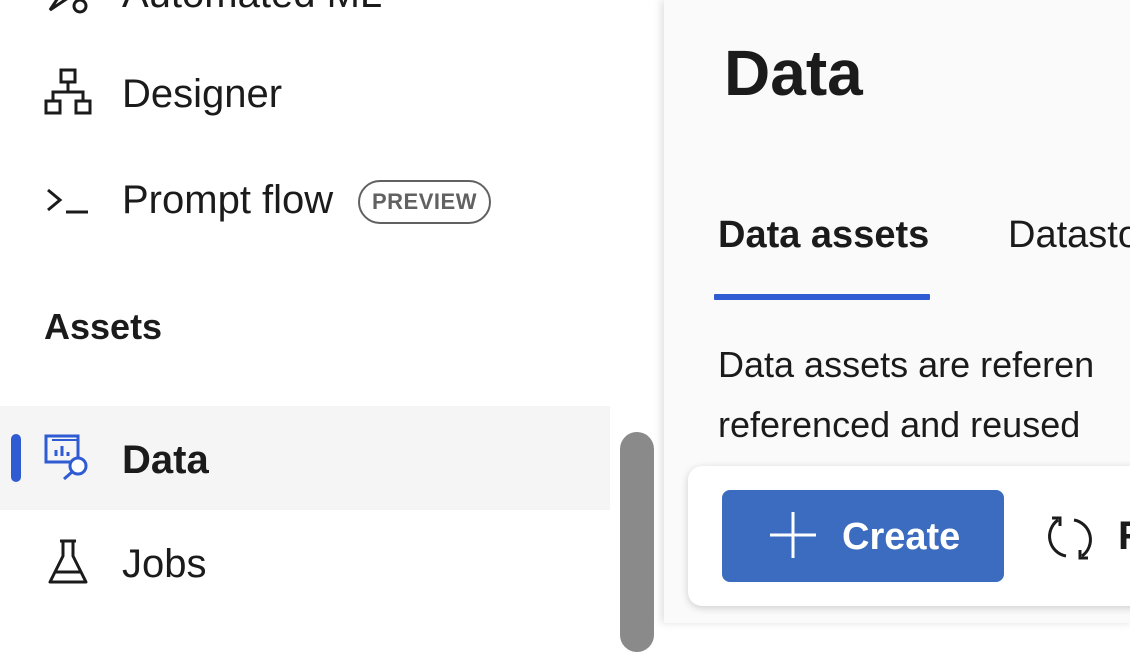 This screenshot has height=652, width=1130. What do you see at coordinates (16, 458) in the screenshot?
I see `active-indicator` at bounding box center [16, 458].